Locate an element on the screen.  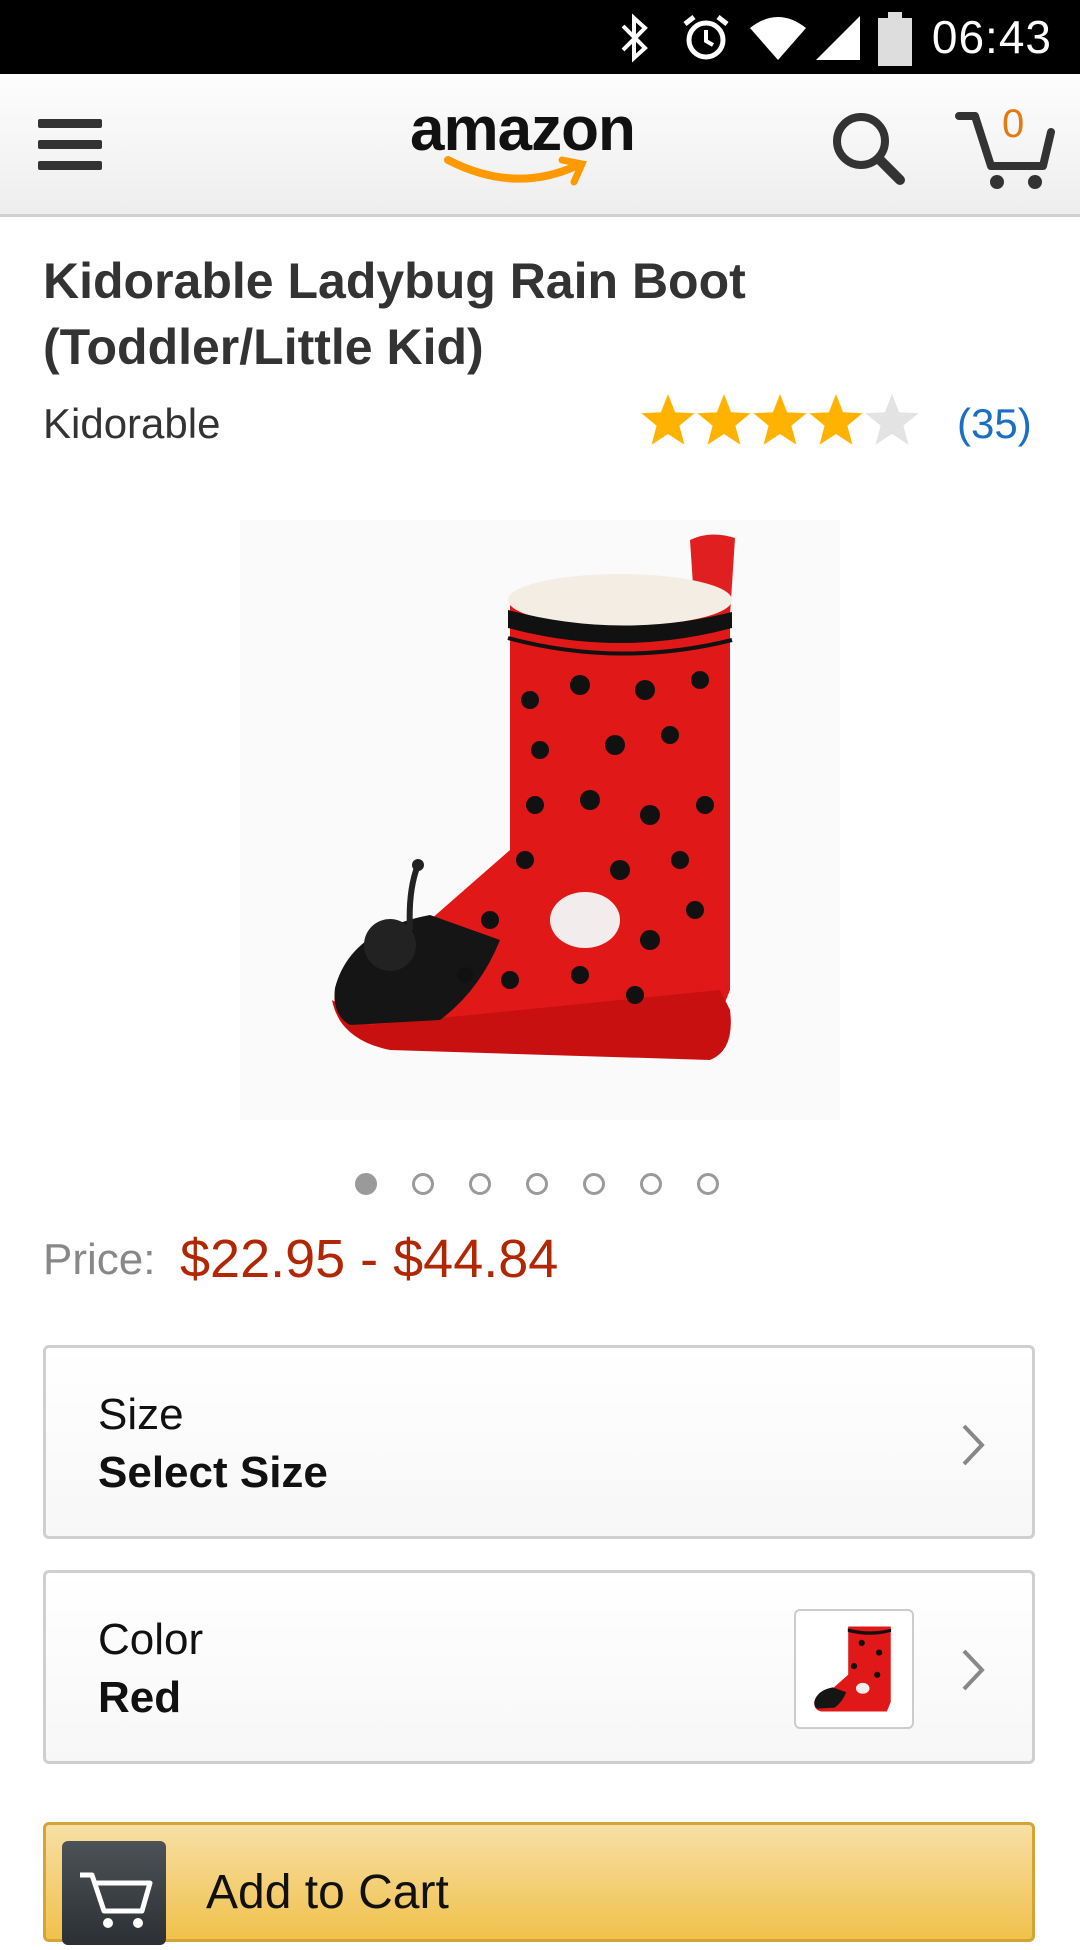
review-count-link: (35) is located at coordinates (994, 424).